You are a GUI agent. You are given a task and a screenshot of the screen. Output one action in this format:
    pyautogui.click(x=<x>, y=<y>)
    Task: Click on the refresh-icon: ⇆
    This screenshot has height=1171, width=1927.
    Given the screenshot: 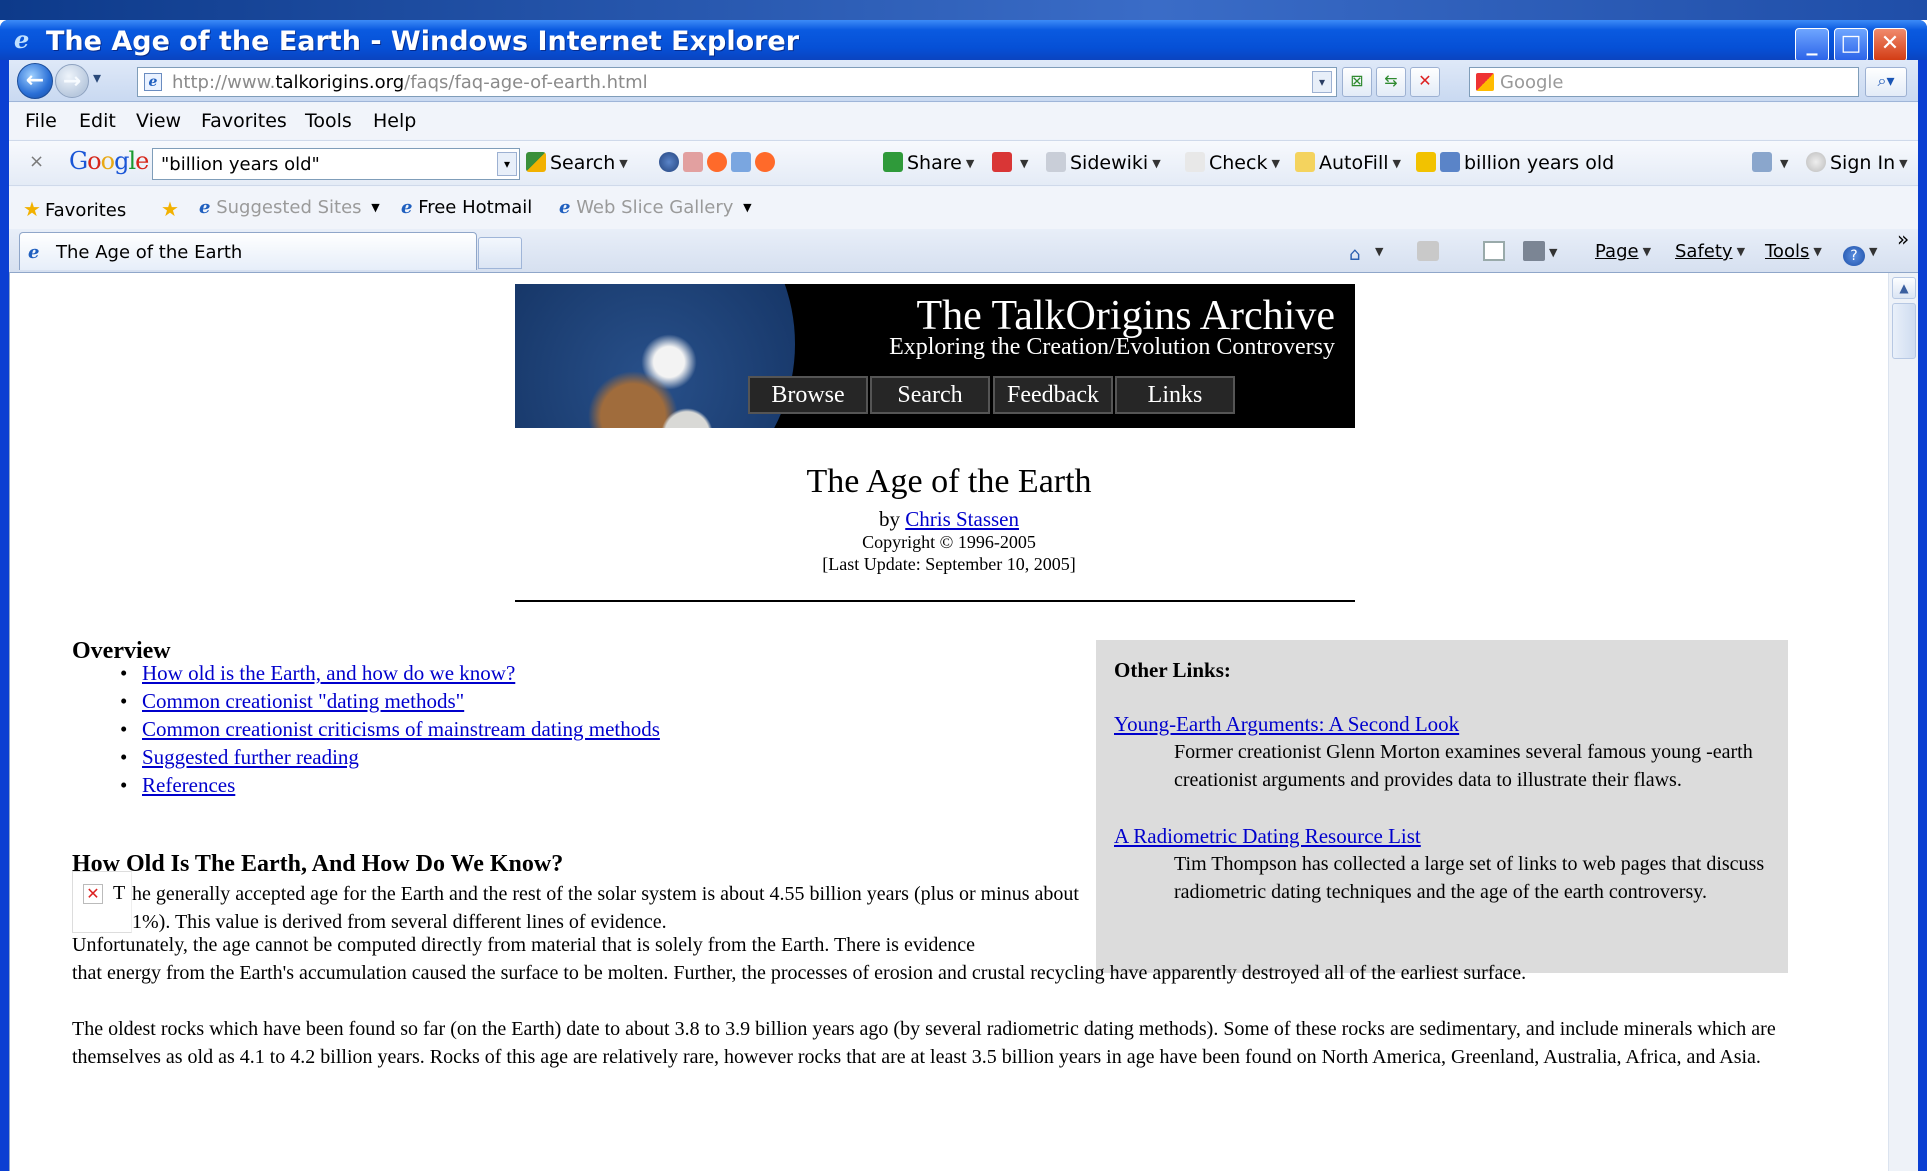 What is the action you would take?
    pyautogui.click(x=1391, y=82)
    